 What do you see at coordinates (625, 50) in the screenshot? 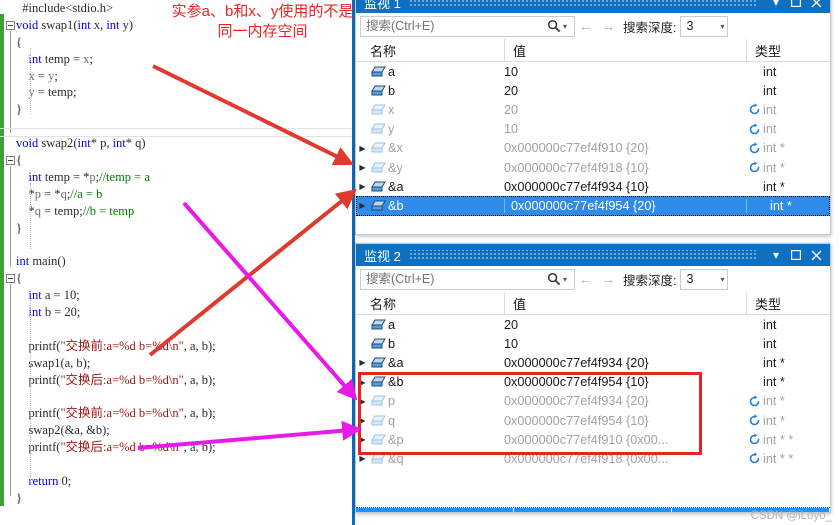
I see `watch1-col-value: 值` at bounding box center [625, 50].